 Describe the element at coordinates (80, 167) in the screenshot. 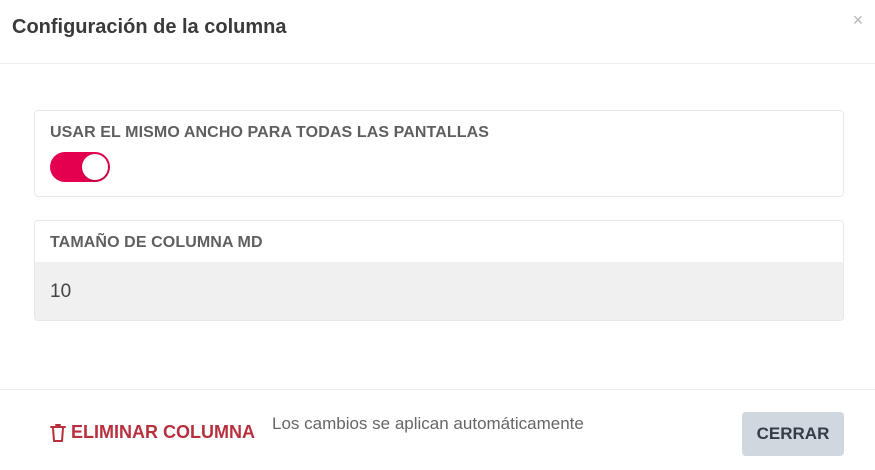

I see `same-width-toggle` at that location.